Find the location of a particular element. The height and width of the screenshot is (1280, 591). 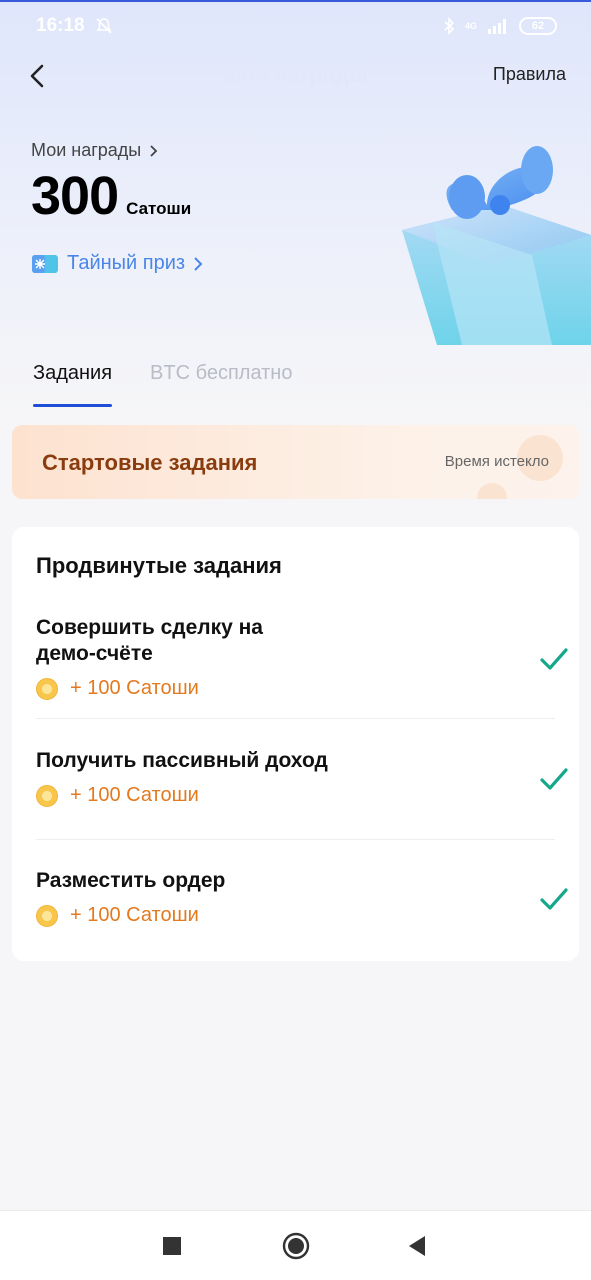

task-title-line: демо-счёте is located at coordinates (94, 653).